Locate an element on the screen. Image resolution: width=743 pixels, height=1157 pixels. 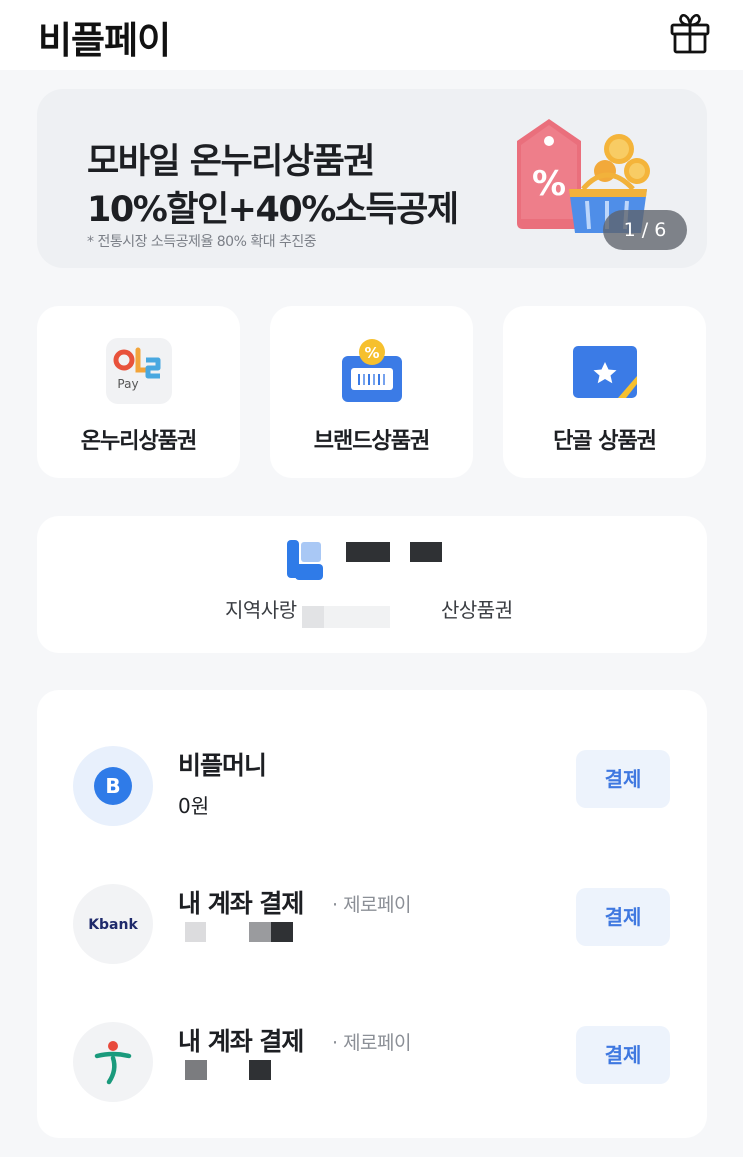
payment-row-hana: 내 계좌 결제 · 제로페이 결제 is located at coordinates (372, 1064).